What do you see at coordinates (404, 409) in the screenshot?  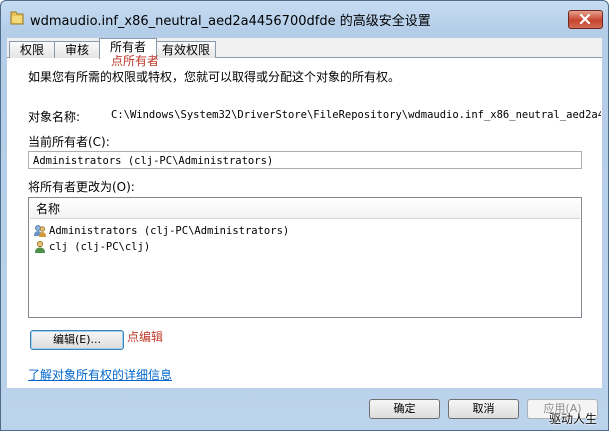 I see `ok-button: 确定` at bounding box center [404, 409].